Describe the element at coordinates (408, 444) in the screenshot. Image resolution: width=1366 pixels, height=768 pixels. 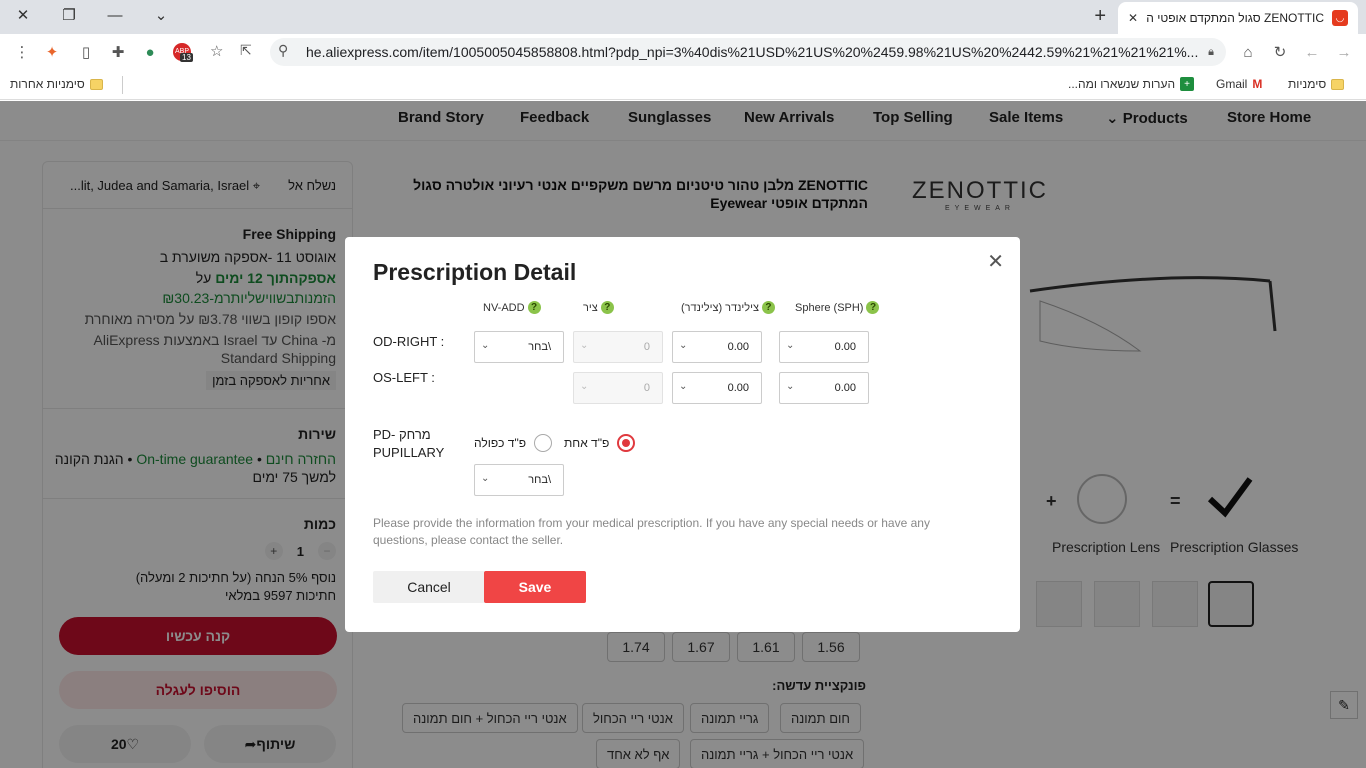
I see `pd-label: PD- מרחק PUPILLARY` at that location.